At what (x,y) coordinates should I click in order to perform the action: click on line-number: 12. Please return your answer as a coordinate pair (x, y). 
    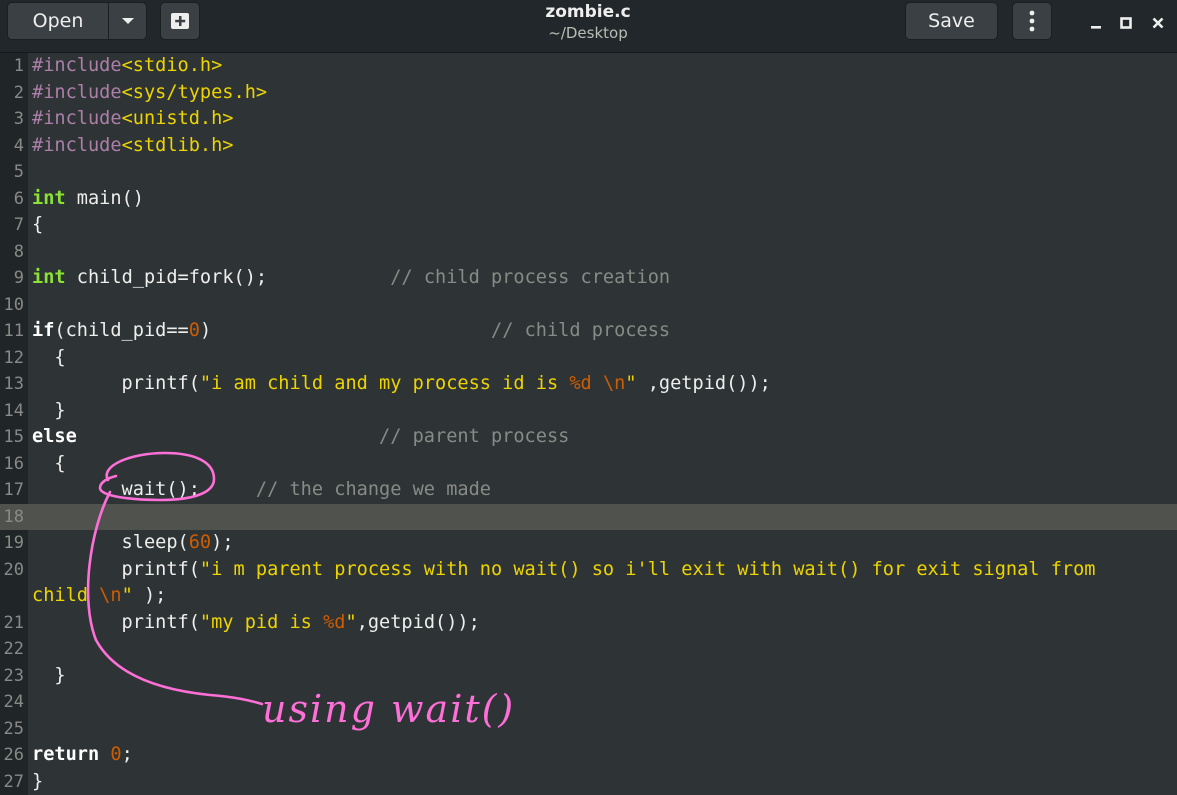
    Looking at the image, I should click on (13, 357).